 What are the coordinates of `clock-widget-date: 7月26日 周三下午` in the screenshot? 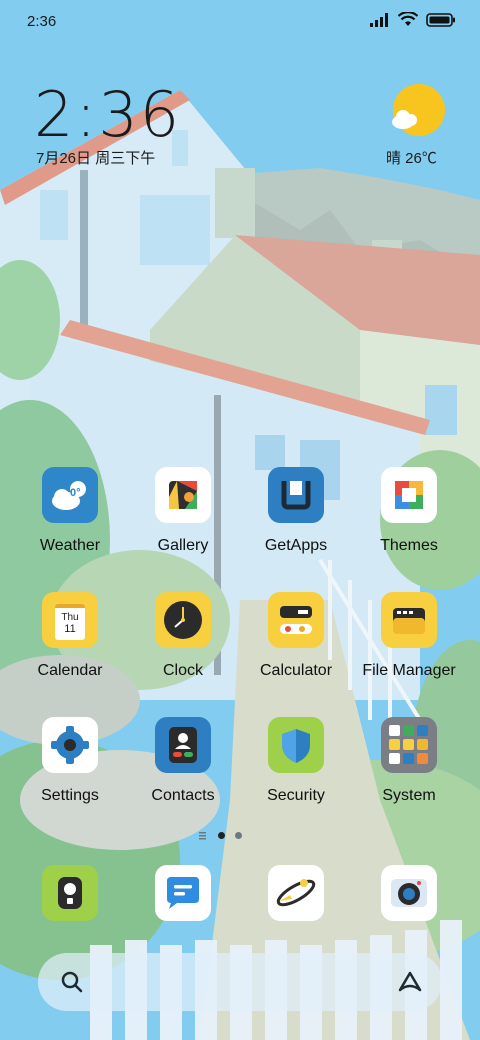 It's located at (95, 157).